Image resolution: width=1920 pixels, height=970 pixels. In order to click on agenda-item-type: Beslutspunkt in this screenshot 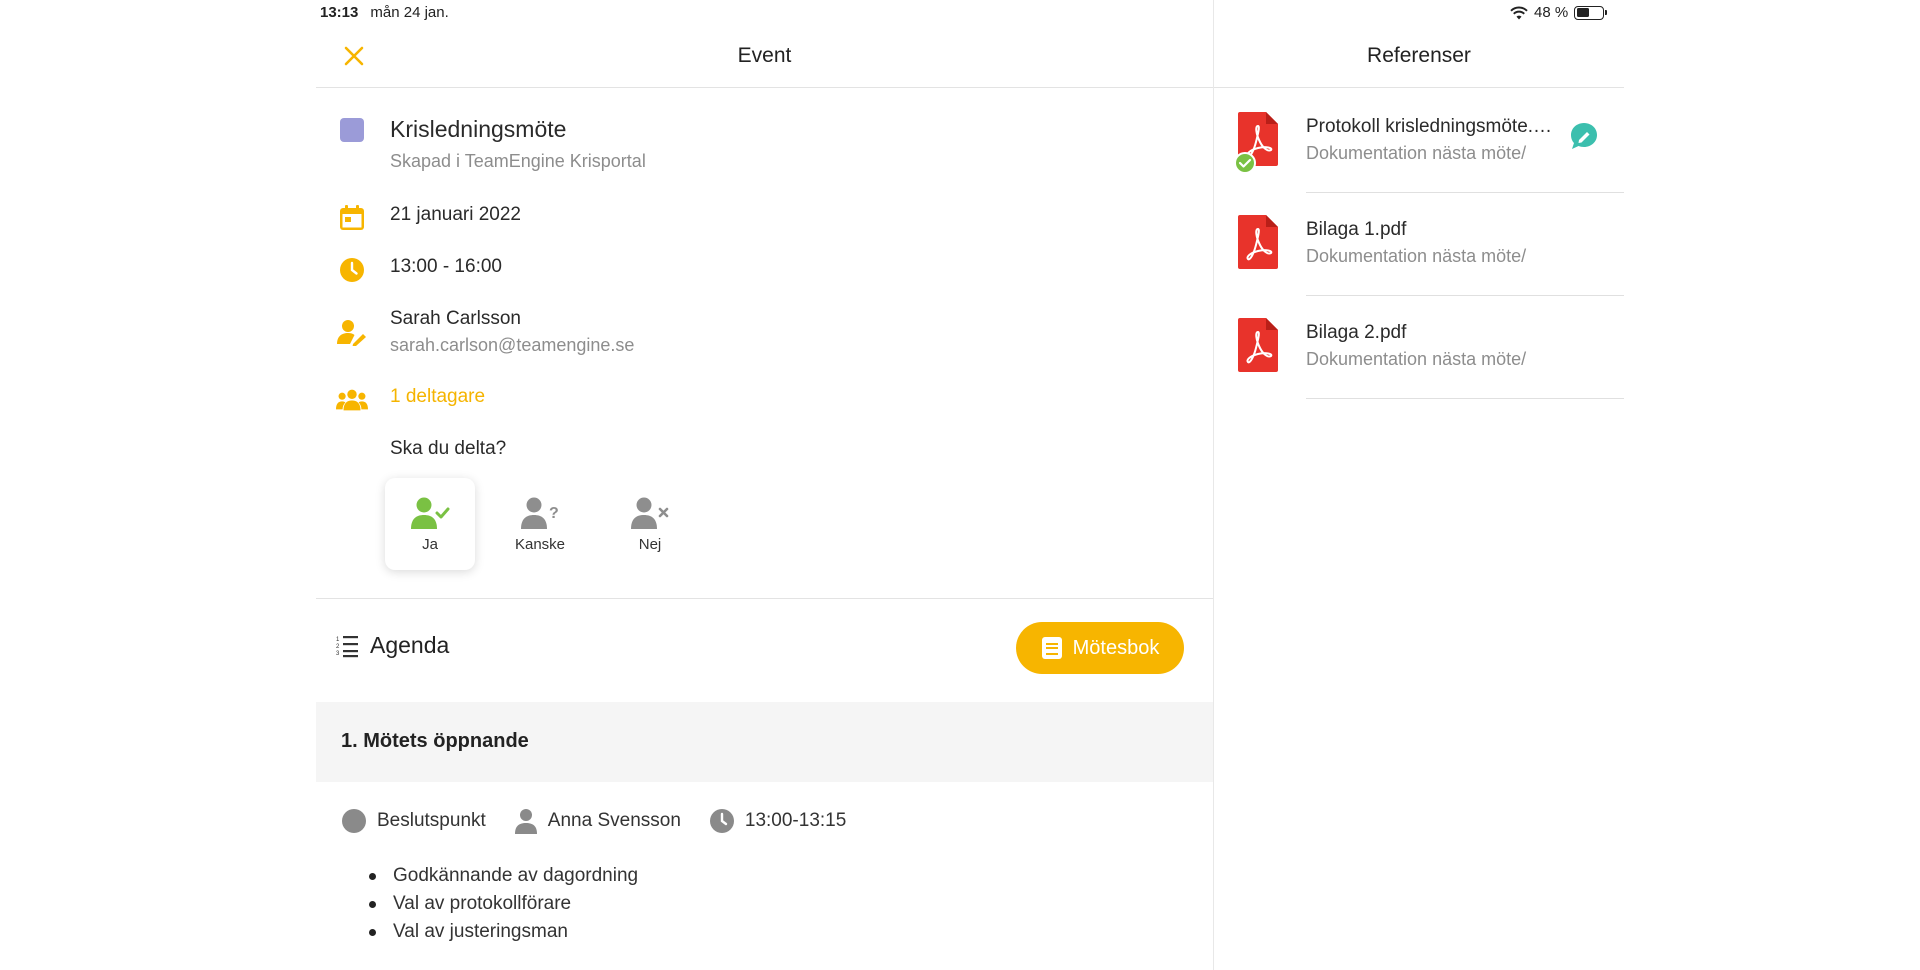, I will do `click(413, 821)`.